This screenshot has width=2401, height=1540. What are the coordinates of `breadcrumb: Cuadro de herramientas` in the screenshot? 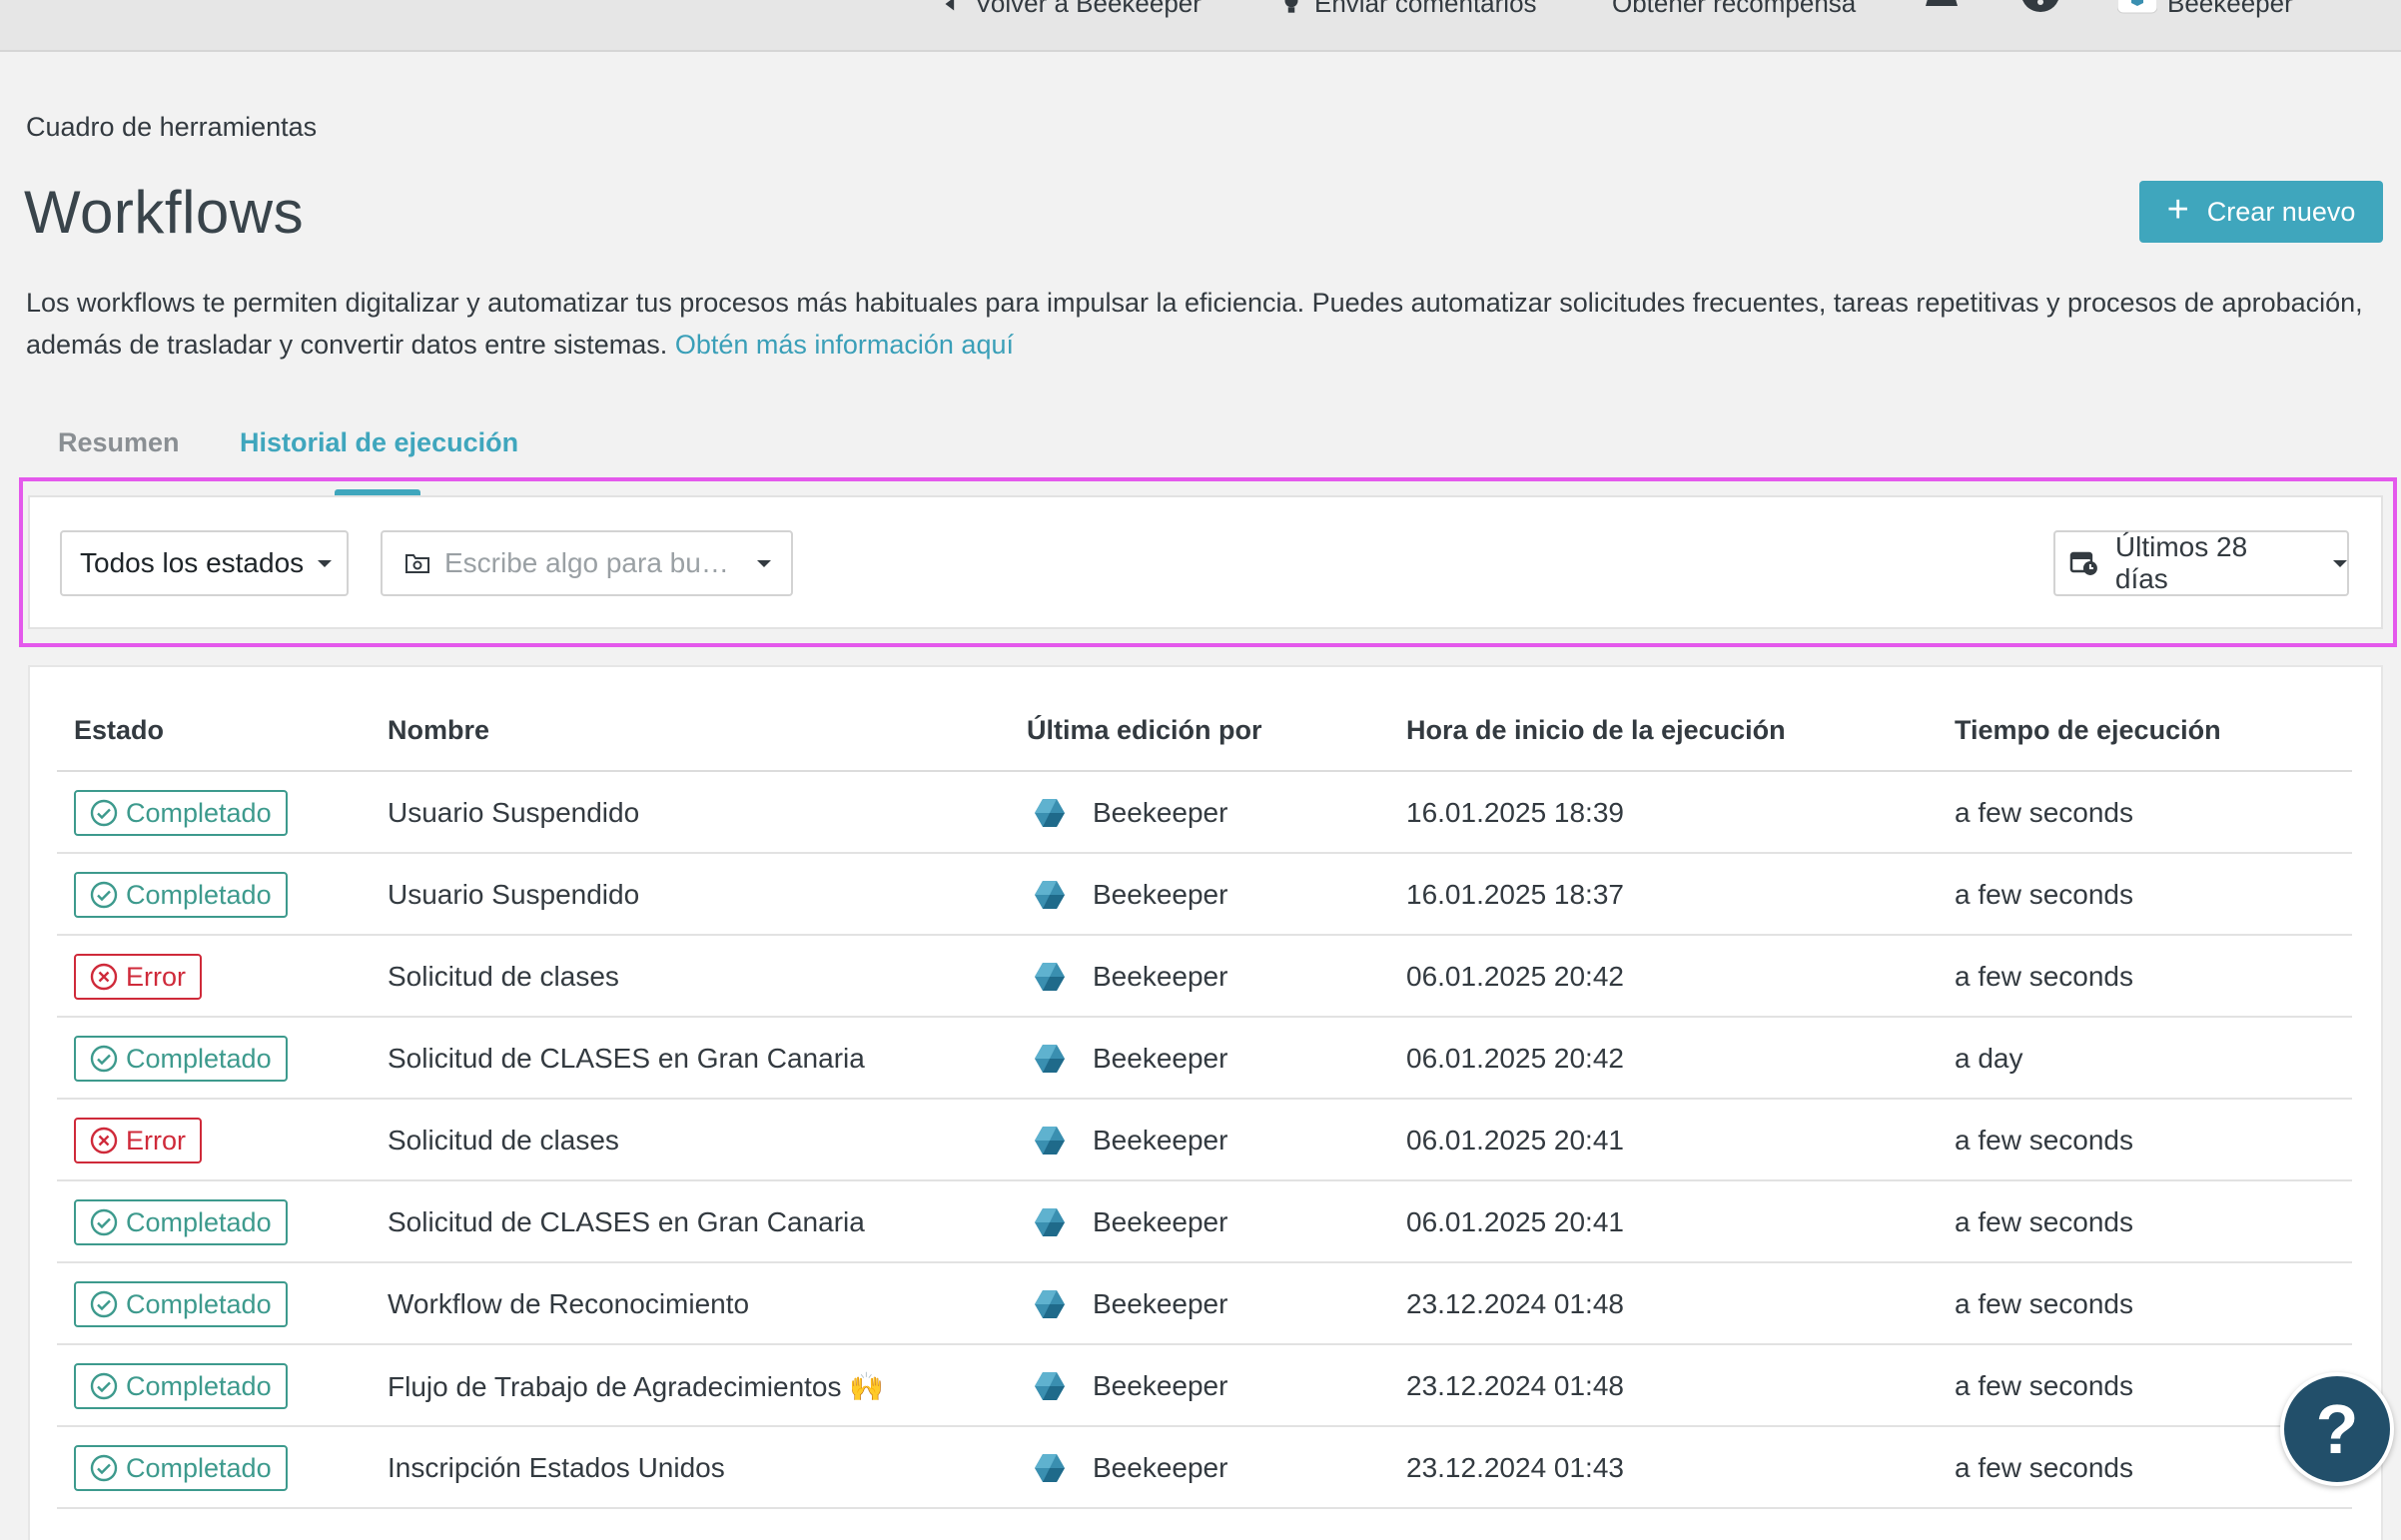 It's located at (172, 127).